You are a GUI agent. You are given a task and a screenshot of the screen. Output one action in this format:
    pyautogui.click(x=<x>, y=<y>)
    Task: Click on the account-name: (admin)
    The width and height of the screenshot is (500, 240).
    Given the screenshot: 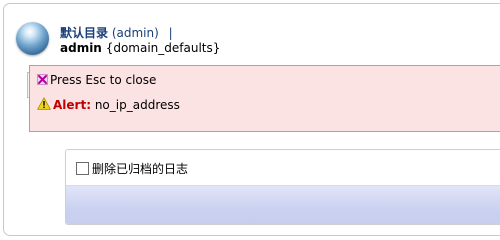 What is the action you would take?
    pyautogui.click(x=135, y=33)
    